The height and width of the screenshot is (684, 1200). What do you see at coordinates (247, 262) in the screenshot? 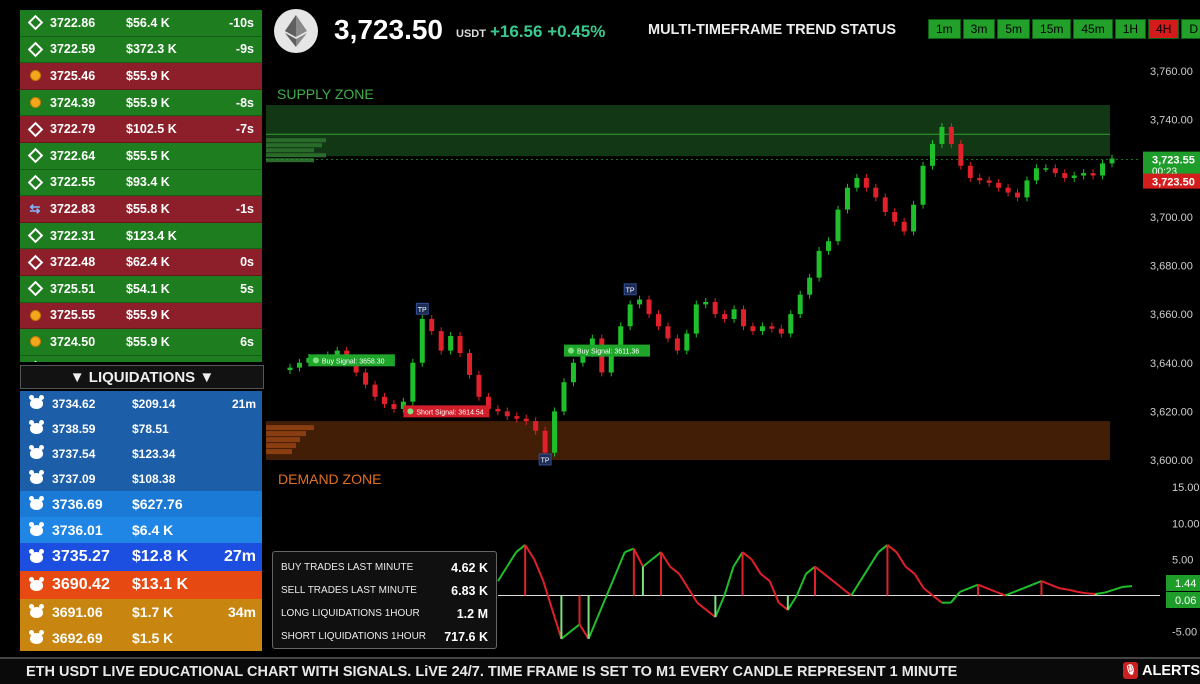
I see `trade-time: 0s` at bounding box center [247, 262].